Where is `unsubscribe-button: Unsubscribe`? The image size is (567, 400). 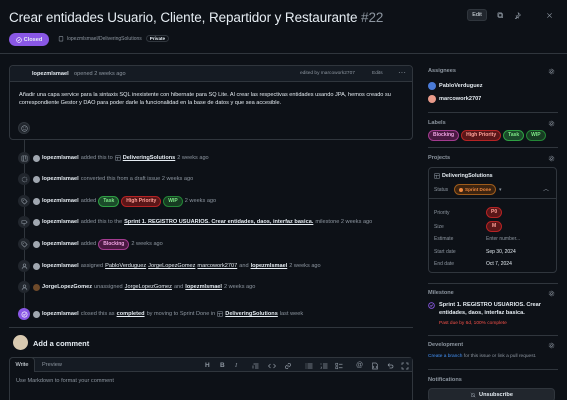 unsubscribe-button: Unsubscribe is located at coordinates (491, 394).